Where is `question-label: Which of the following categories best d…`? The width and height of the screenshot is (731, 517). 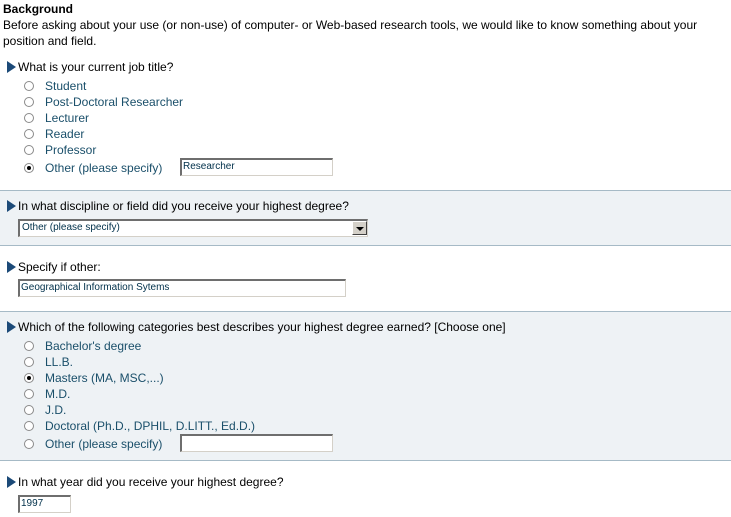
question-label: Which of the following categories best d… is located at coordinates (262, 327).